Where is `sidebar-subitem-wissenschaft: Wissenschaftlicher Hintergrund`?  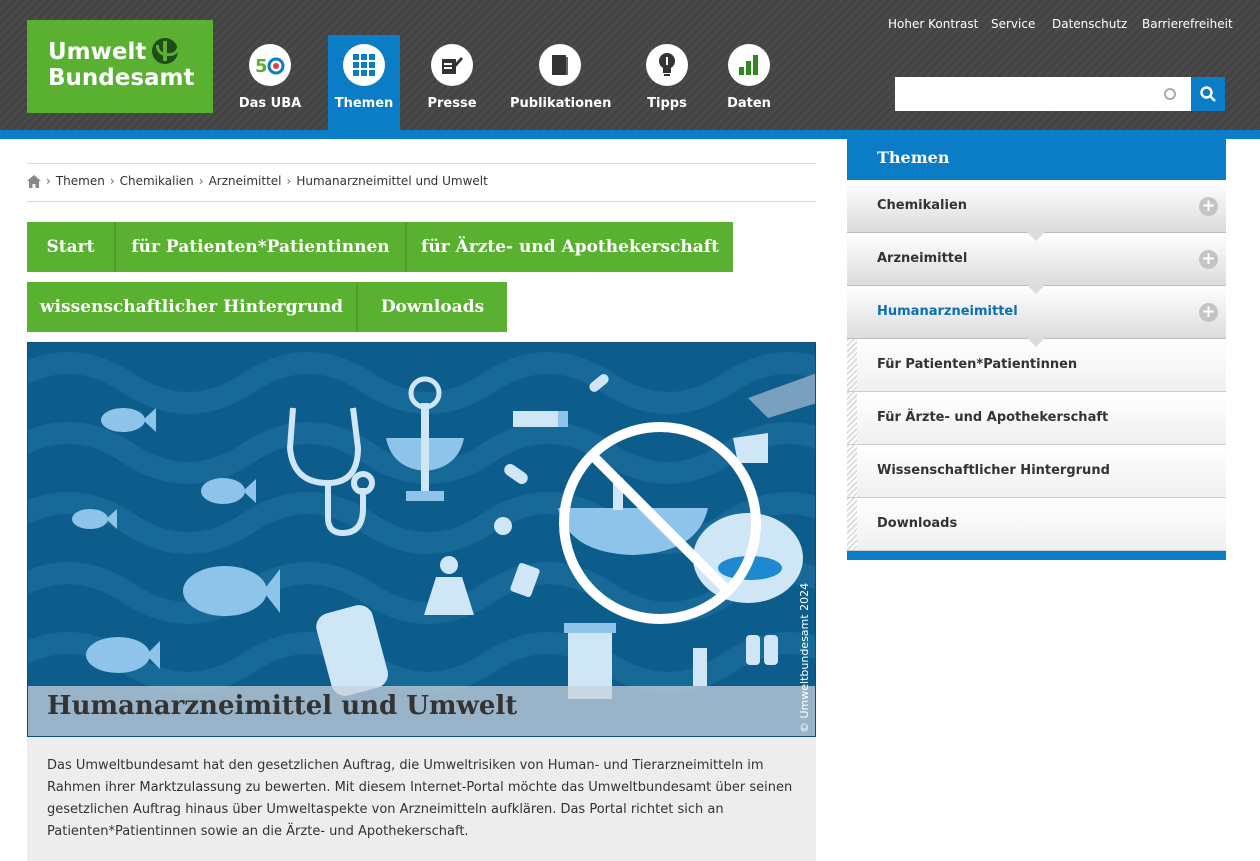 sidebar-subitem-wissenschaft: Wissenschaftlicher Hintergrund is located at coordinates (1036, 471).